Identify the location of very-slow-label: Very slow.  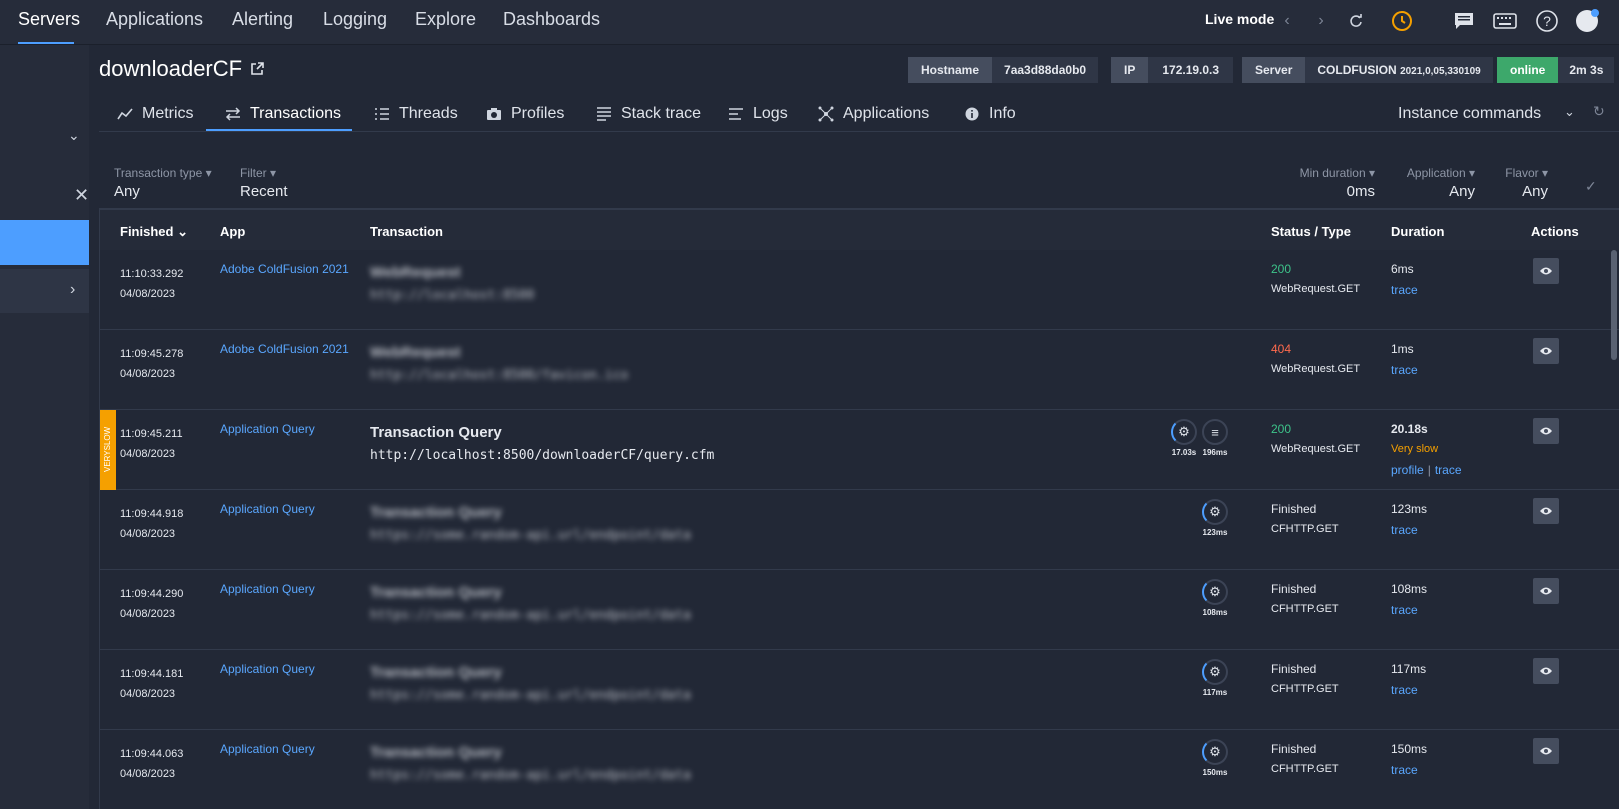
(1415, 449).